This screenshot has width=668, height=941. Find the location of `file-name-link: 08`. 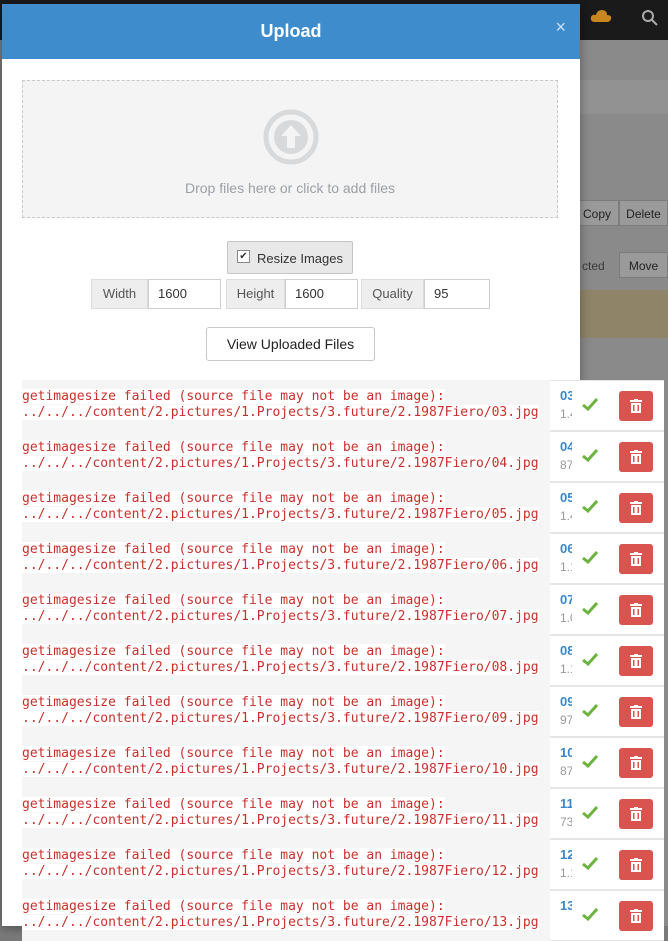

file-name-link: 08 is located at coordinates (566, 650).